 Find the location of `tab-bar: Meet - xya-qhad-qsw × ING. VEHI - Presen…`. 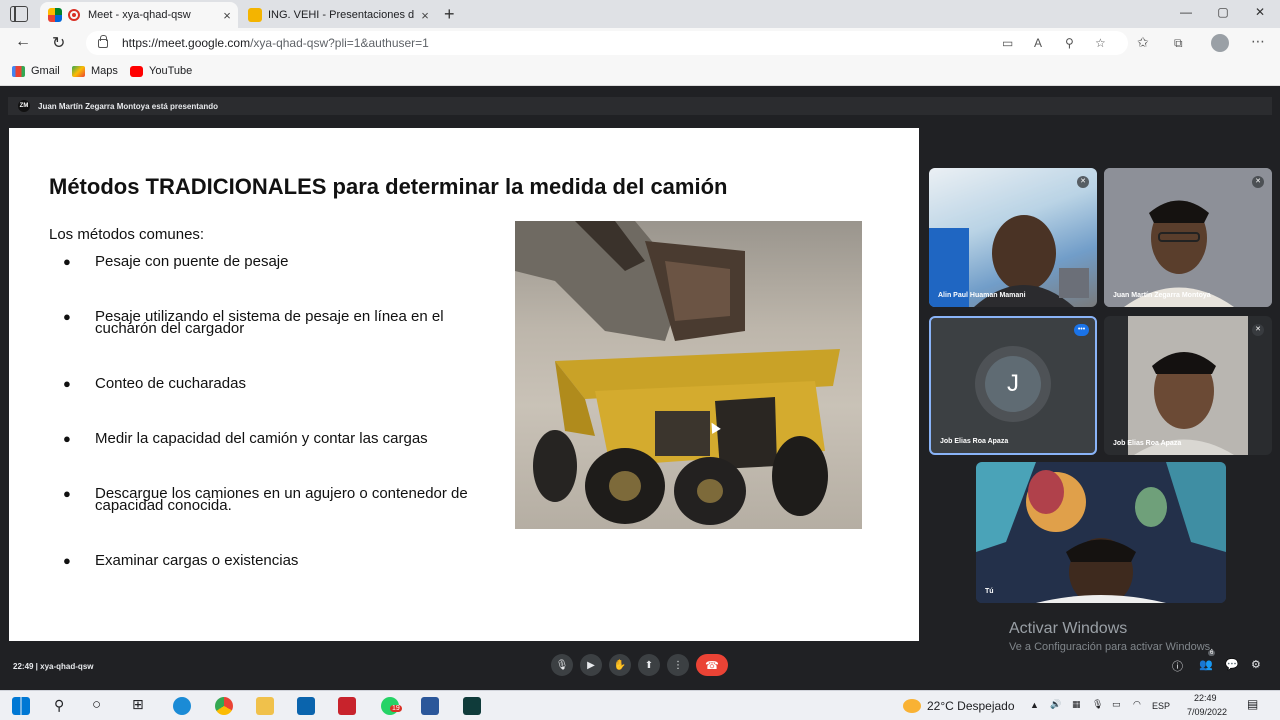

tab-bar: Meet - xya-qhad-qsw × ING. VEHI - Presen… is located at coordinates (640, 14).